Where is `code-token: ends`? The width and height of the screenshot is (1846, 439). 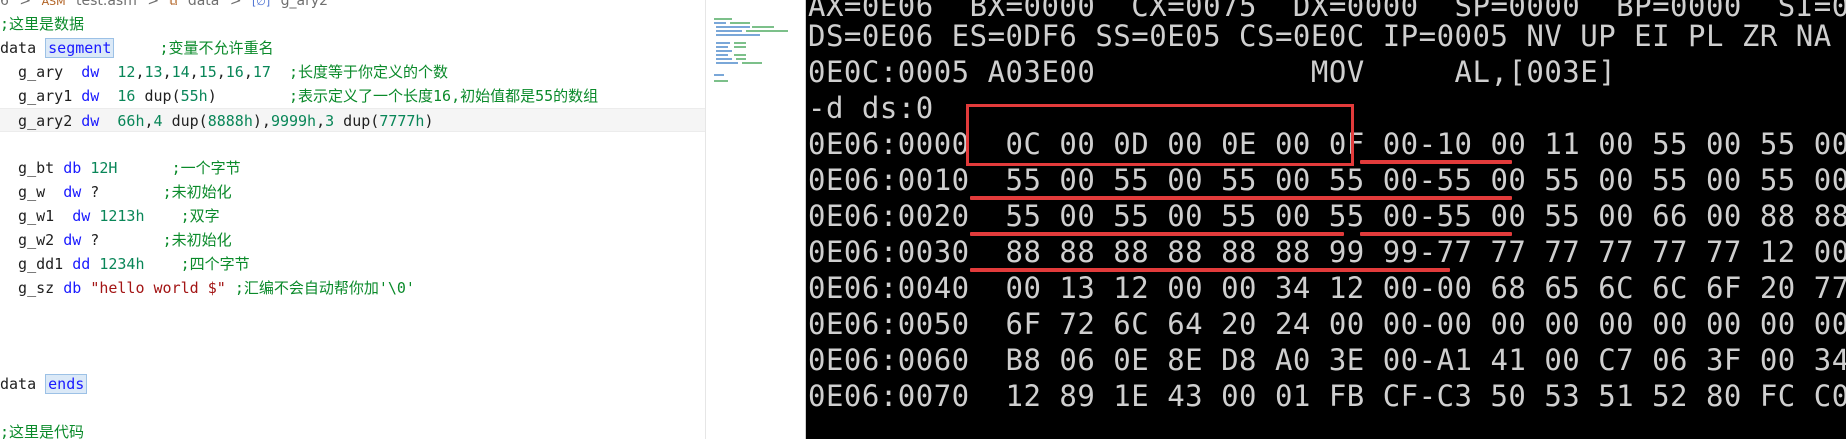 code-token: ends is located at coordinates (66, 384).